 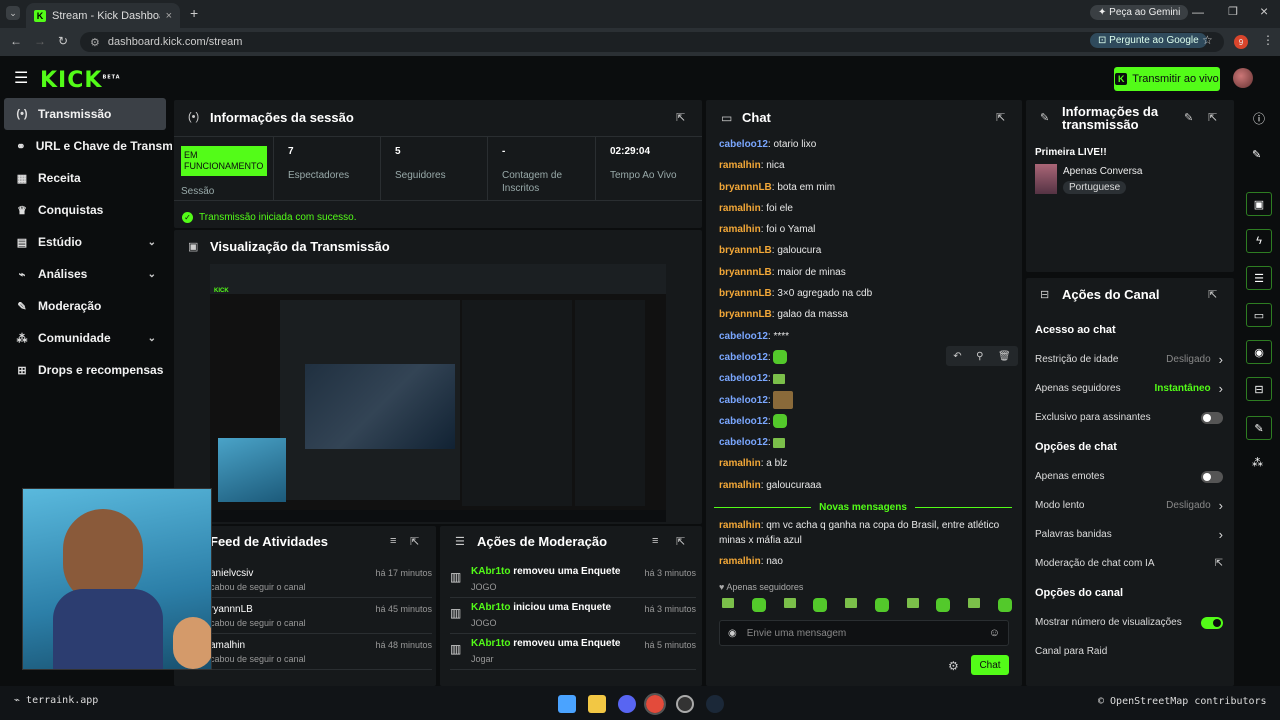 What do you see at coordinates (864, 314) in the screenshot?
I see `chat-message: bryannnLB: galao da massa` at bounding box center [864, 314].